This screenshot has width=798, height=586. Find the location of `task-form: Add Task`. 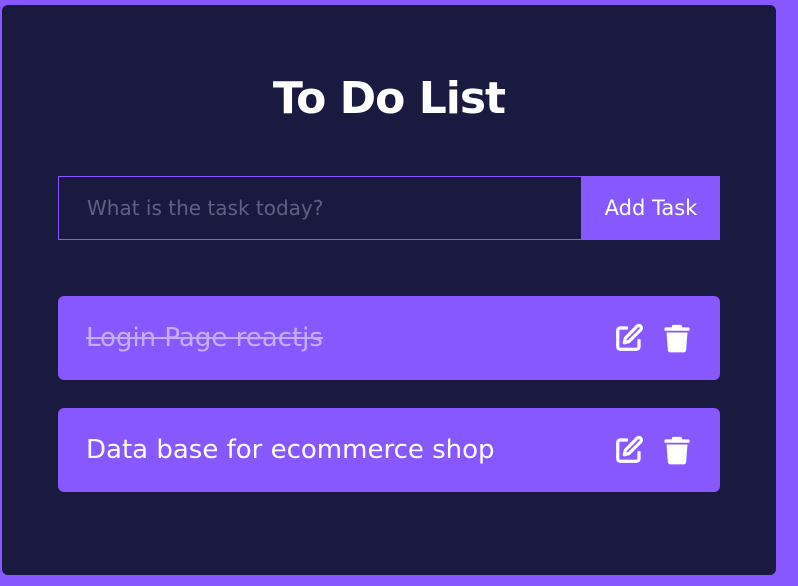

task-form: Add Task is located at coordinates (389, 208).